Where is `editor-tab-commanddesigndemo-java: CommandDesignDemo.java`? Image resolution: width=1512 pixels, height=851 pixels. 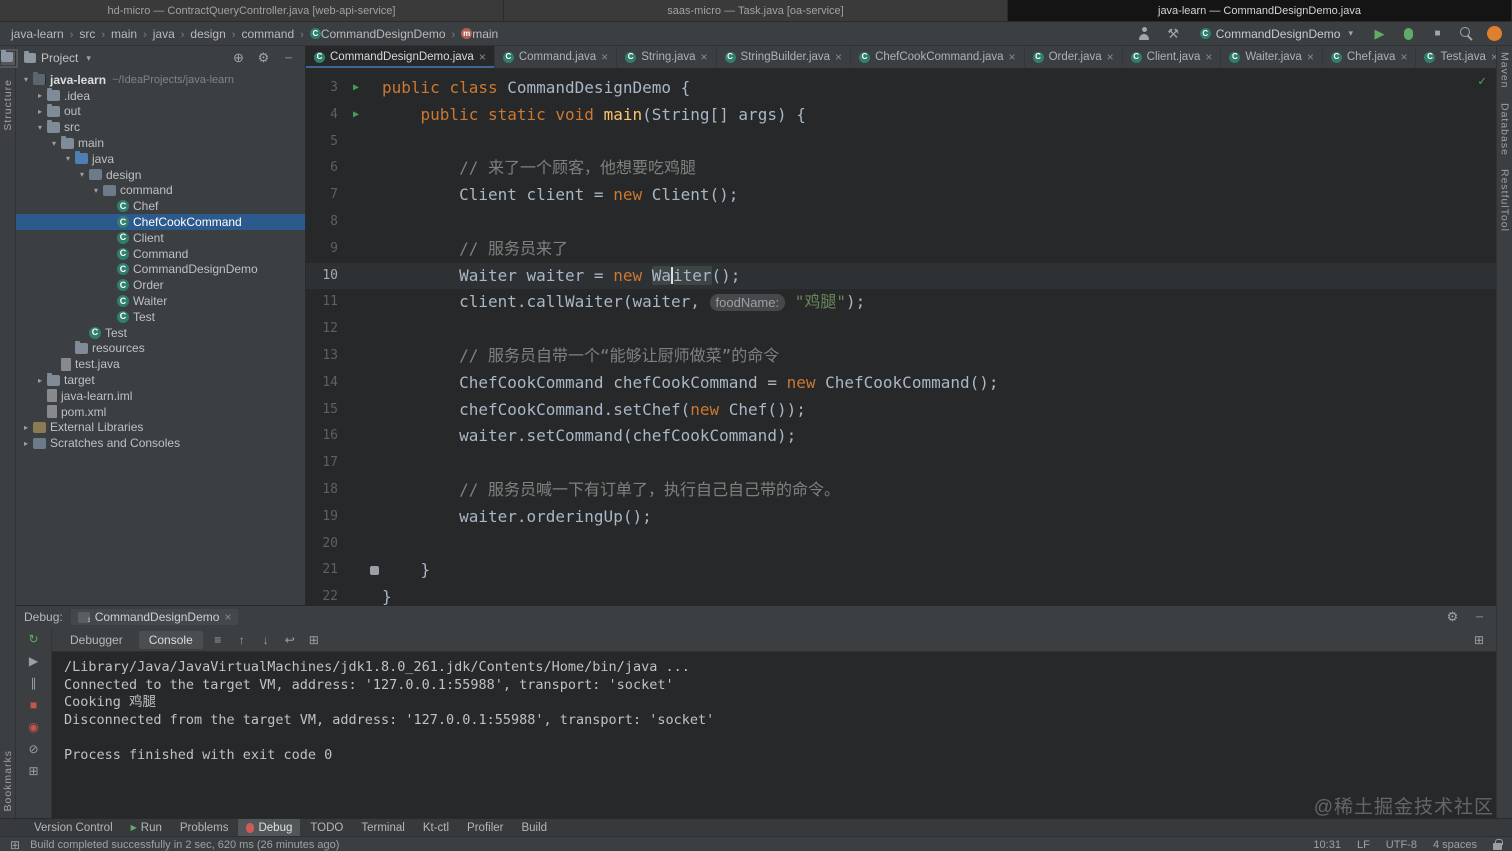 editor-tab-commanddesigndemo-java: CommandDesignDemo.java is located at coordinates (400, 57).